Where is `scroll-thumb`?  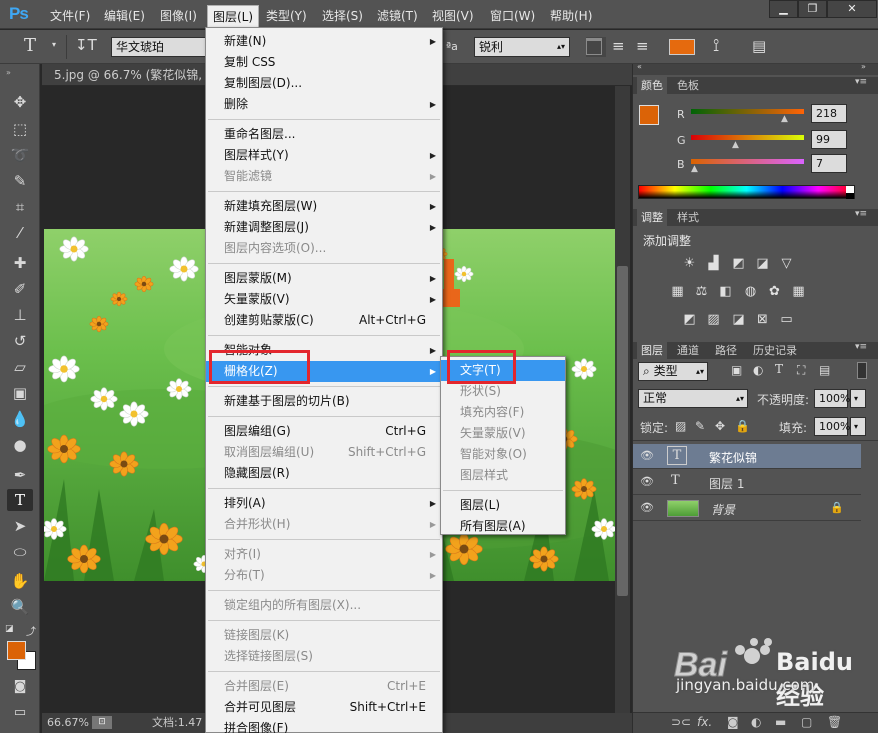
scroll-thumb is located at coordinates (622, 431).